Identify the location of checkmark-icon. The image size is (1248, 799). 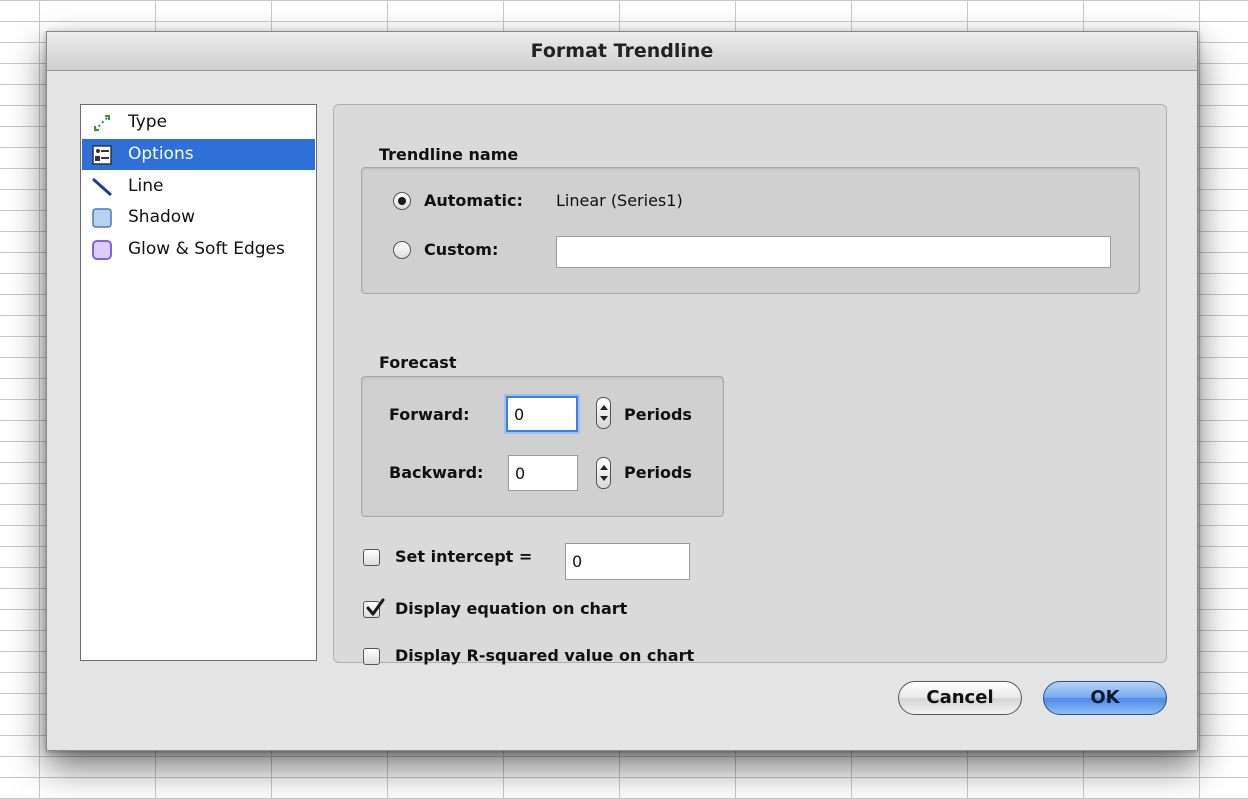
(375, 607).